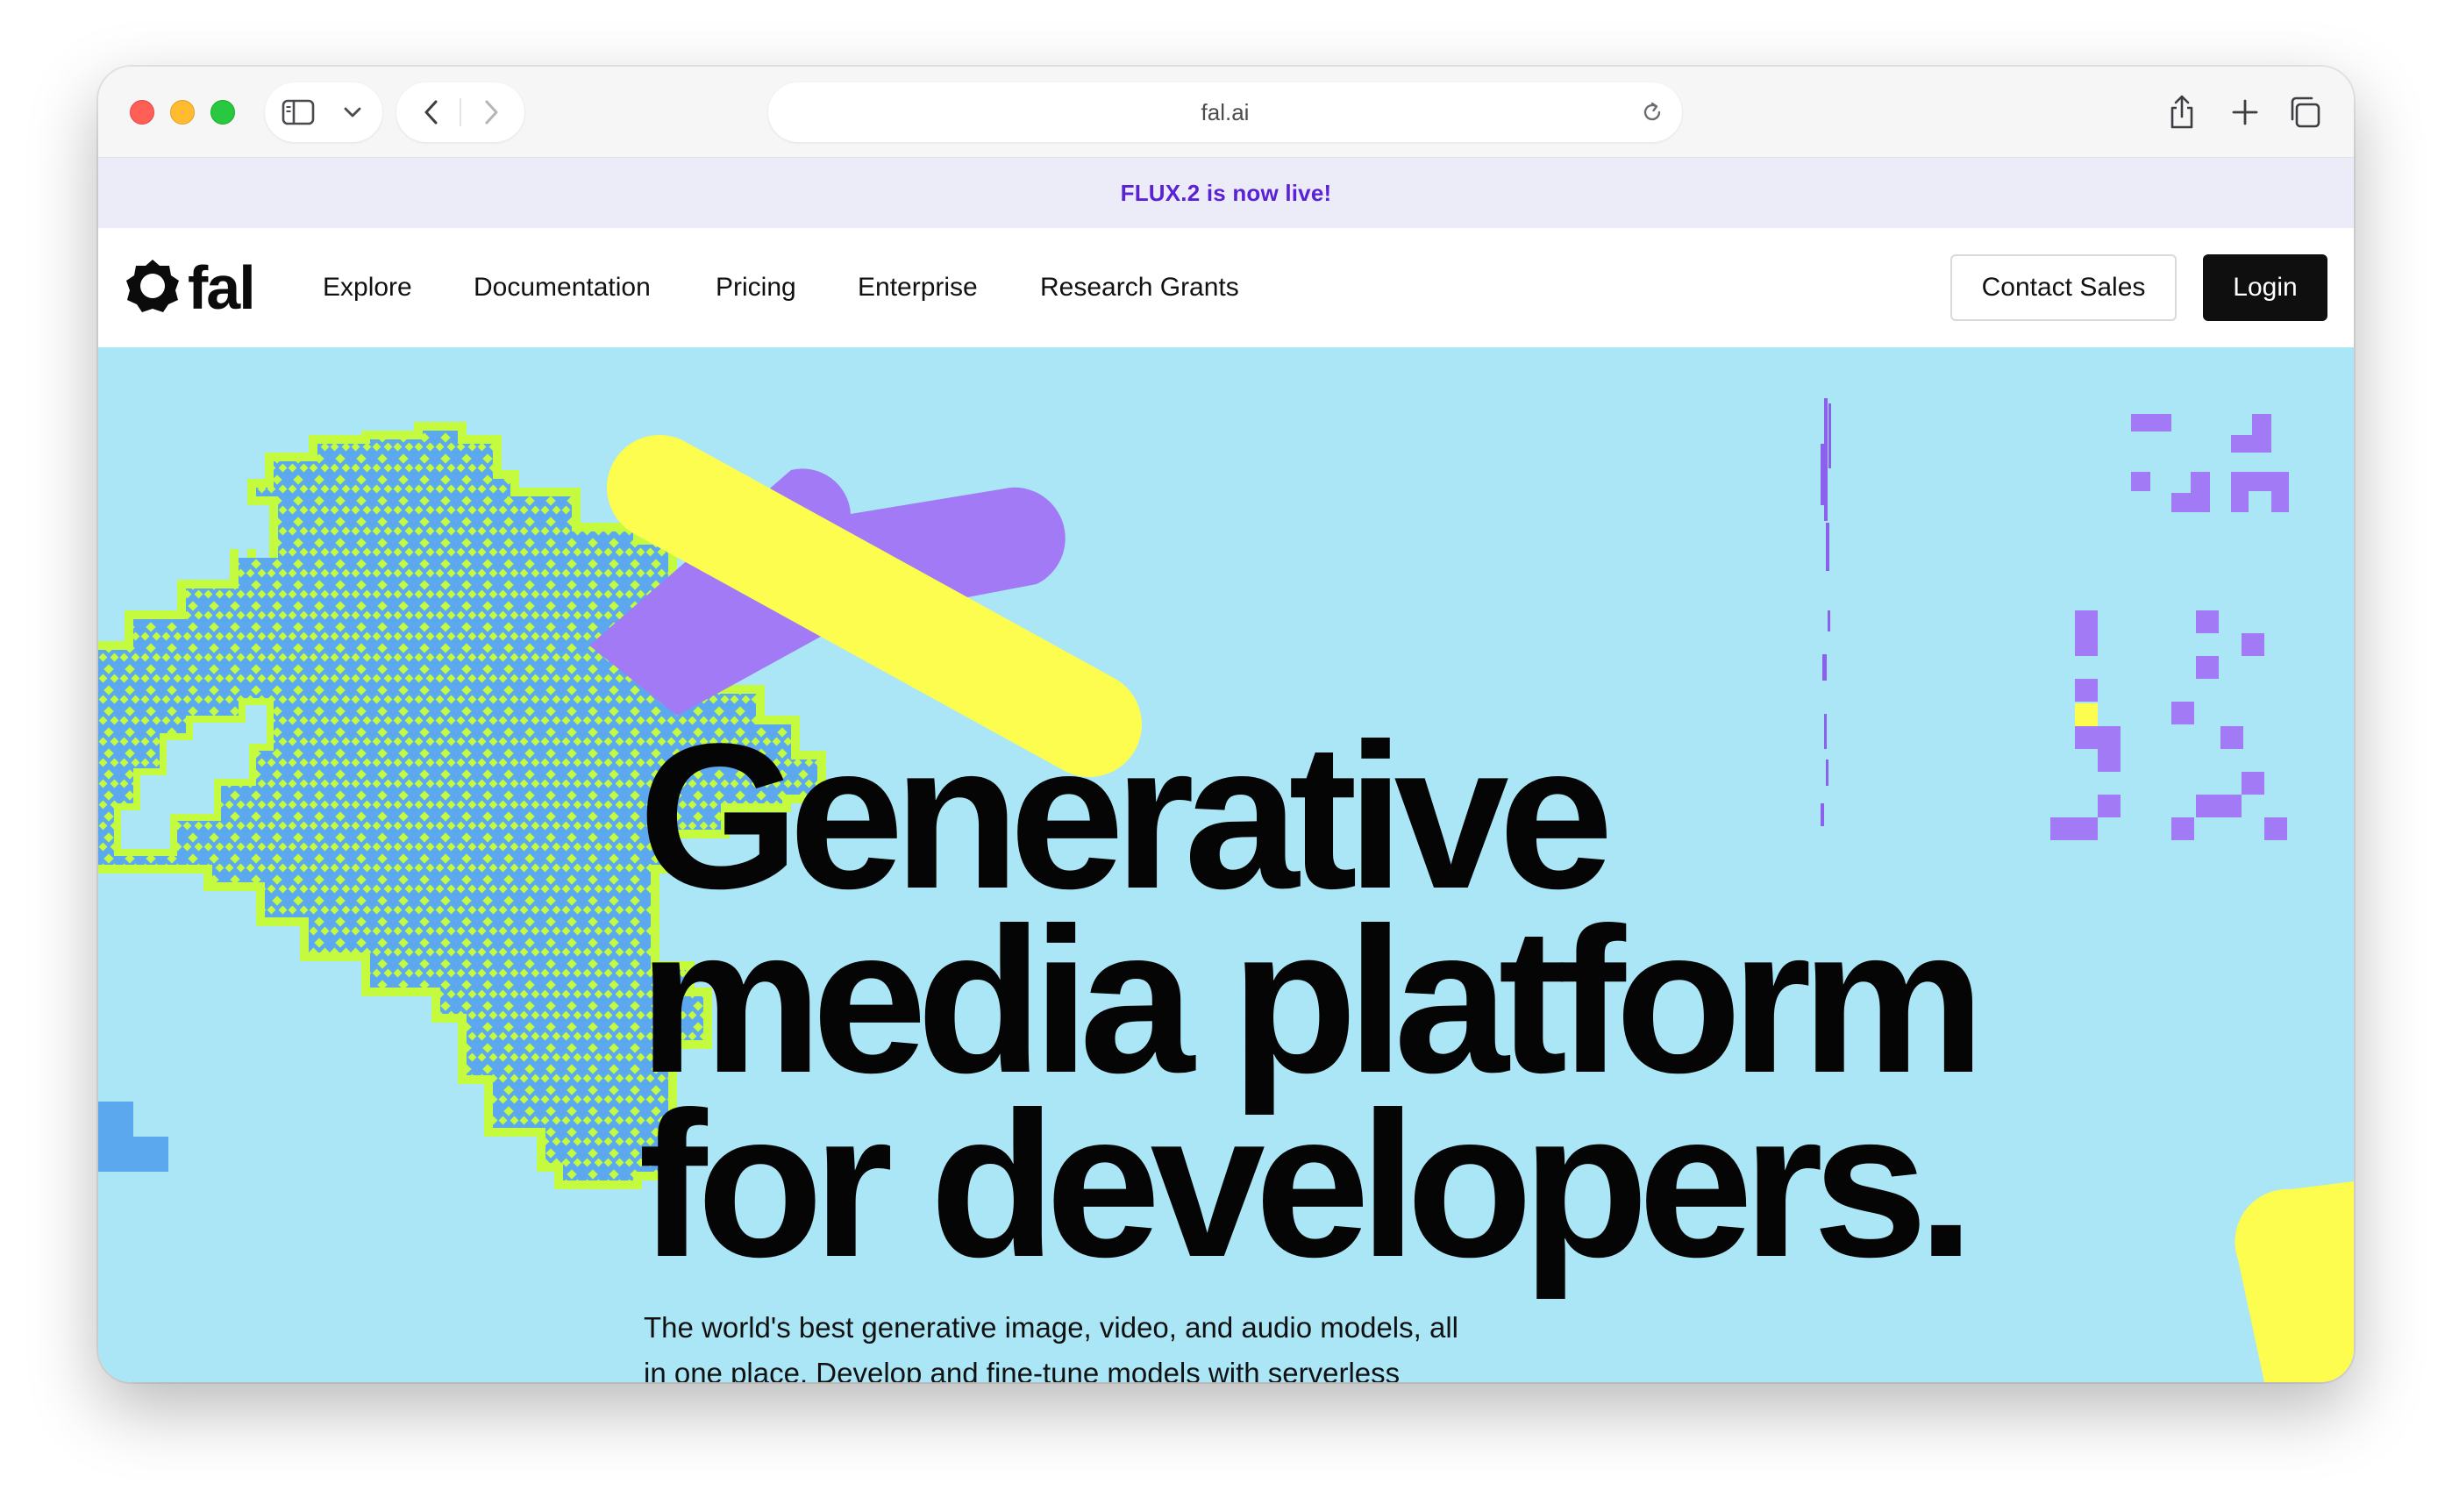  What do you see at coordinates (431, 112) in the screenshot?
I see `back-arrow-icon` at bounding box center [431, 112].